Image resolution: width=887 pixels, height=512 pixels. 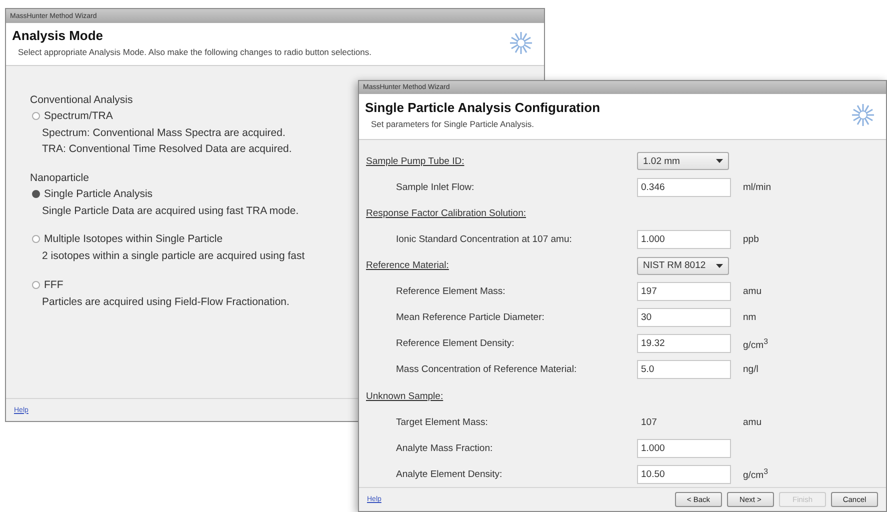 What do you see at coordinates (78, 116) in the screenshot?
I see `option-label: Spectrum/TRA` at bounding box center [78, 116].